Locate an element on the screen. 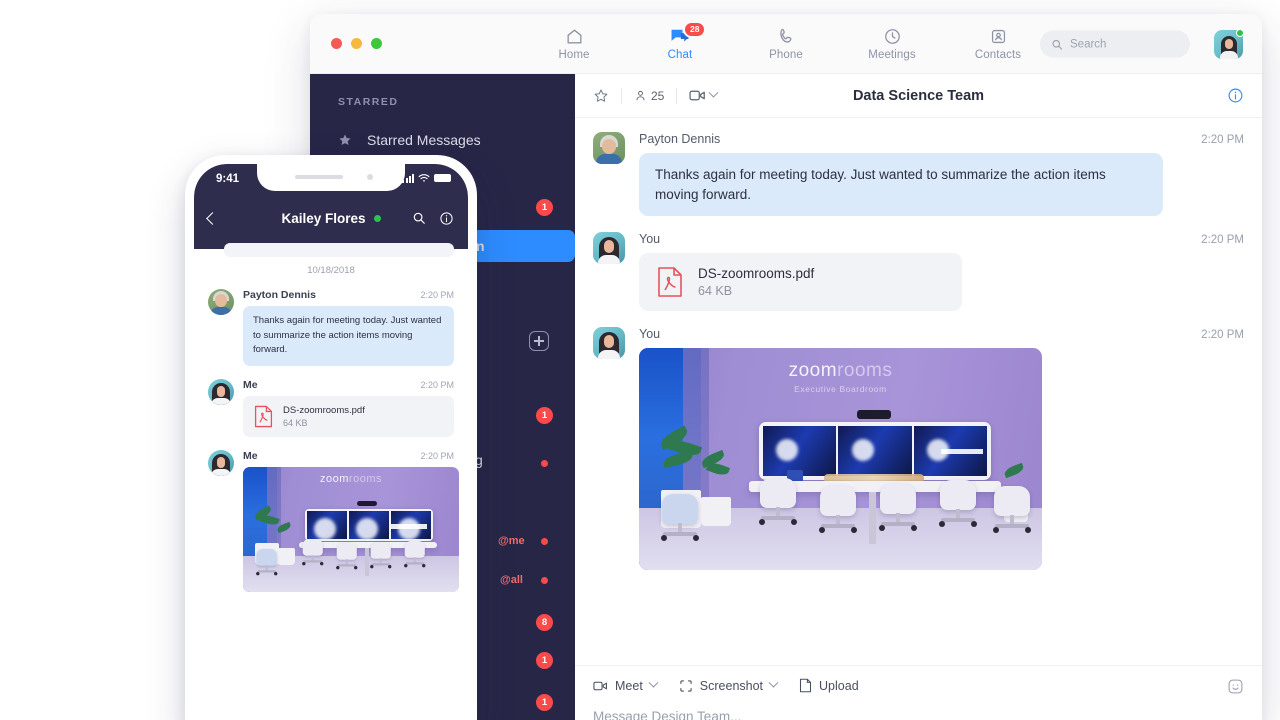  phone-nav-bar: 9:41 Kailey Flores is located at coordinates (331, 206).